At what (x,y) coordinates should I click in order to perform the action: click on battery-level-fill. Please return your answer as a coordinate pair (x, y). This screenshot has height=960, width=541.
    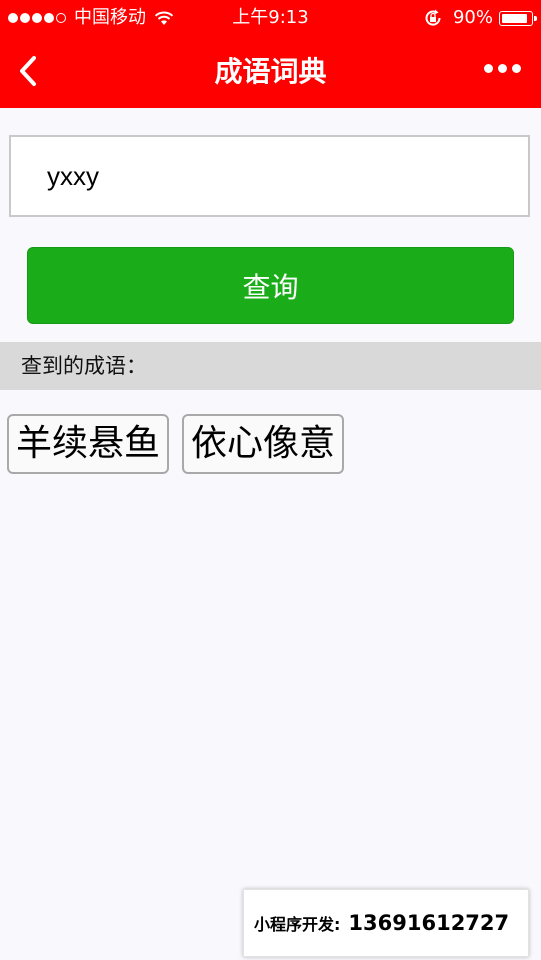
    Looking at the image, I should click on (515, 18).